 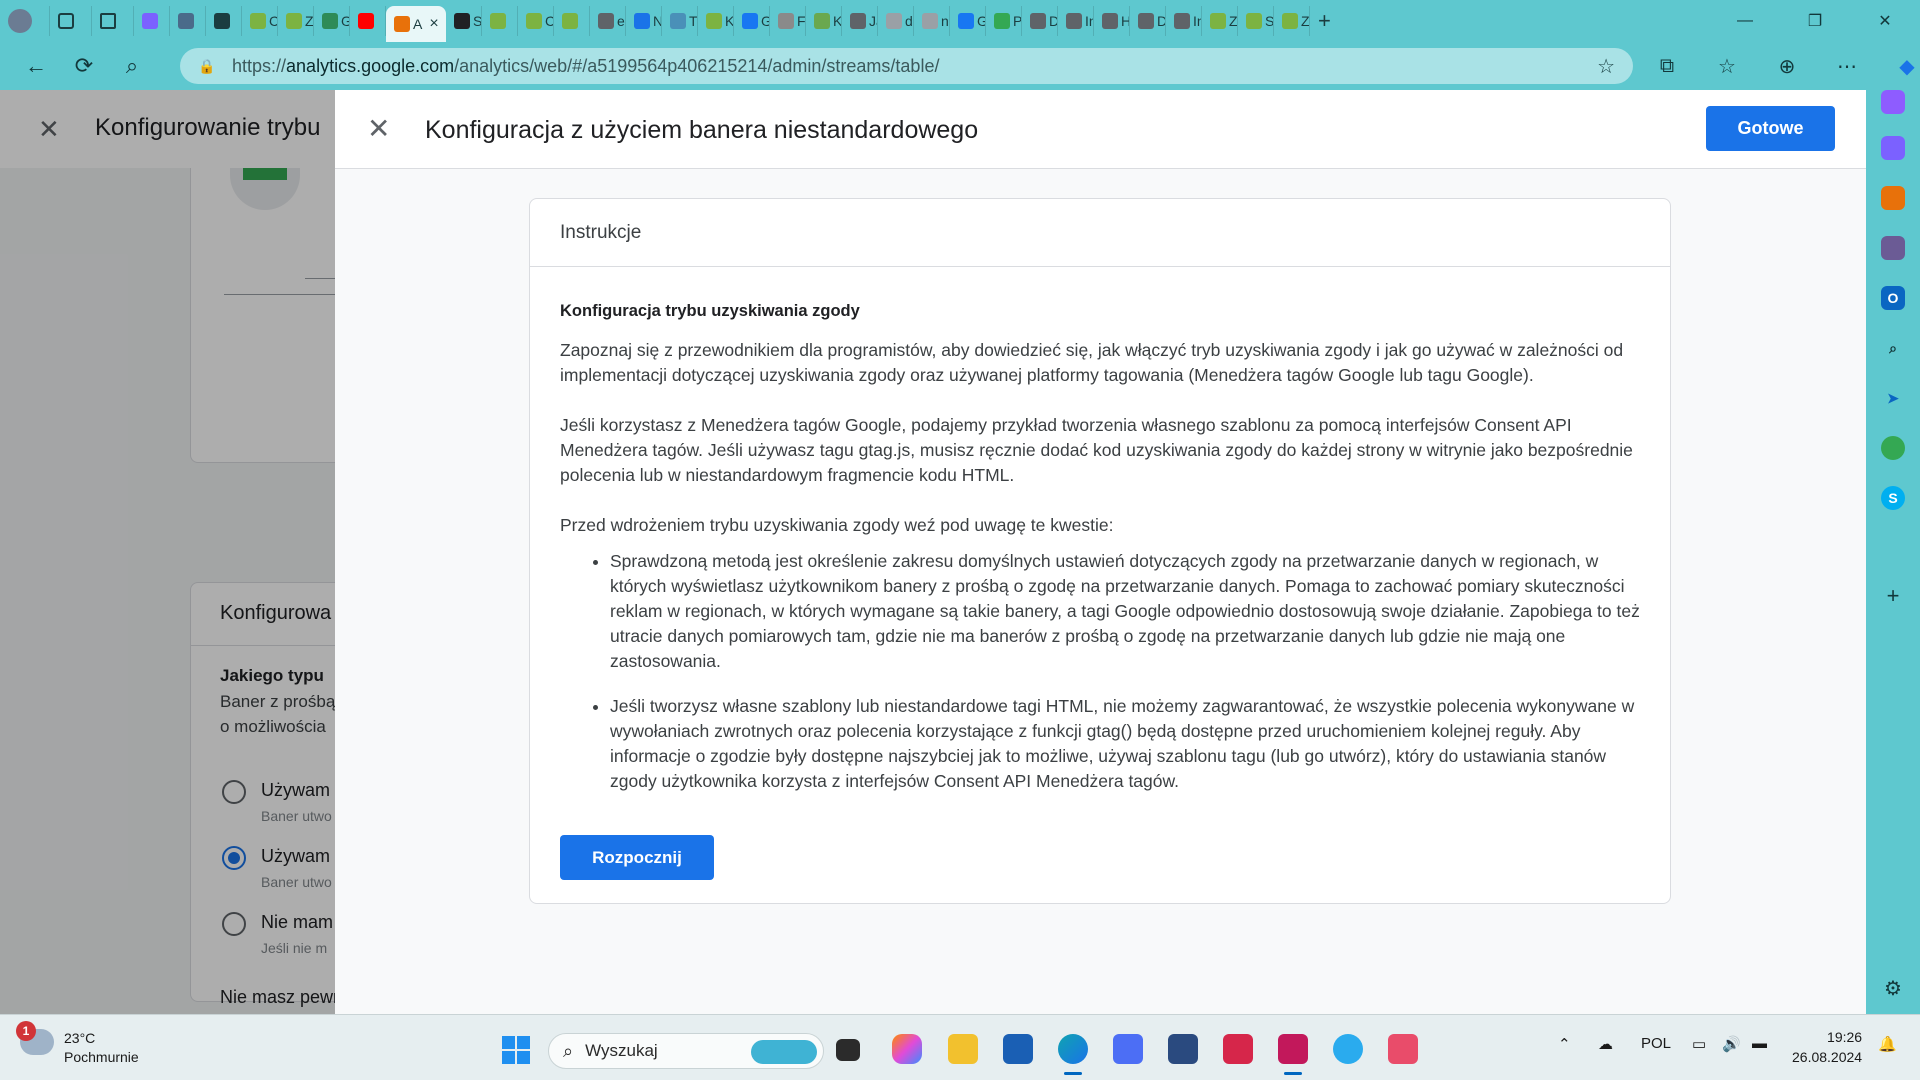 What do you see at coordinates (84, 66) in the screenshot?
I see `refresh-button: ⟳` at bounding box center [84, 66].